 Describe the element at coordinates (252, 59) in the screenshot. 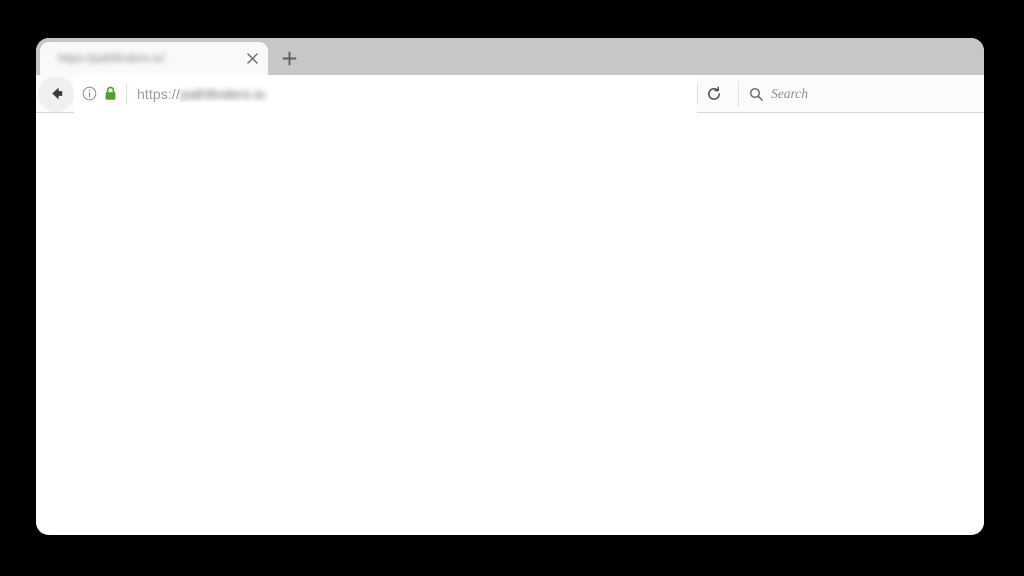

I see `close-icon` at that location.